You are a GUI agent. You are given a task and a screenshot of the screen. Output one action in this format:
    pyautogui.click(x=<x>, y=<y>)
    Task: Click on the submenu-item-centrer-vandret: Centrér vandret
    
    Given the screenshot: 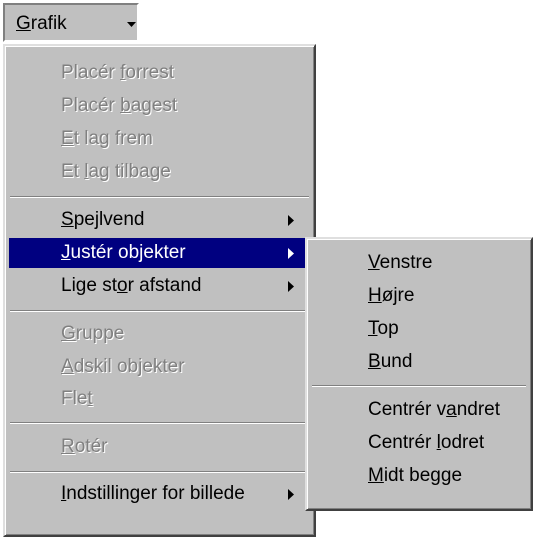 What is the action you would take?
    pyautogui.click(x=419, y=410)
    